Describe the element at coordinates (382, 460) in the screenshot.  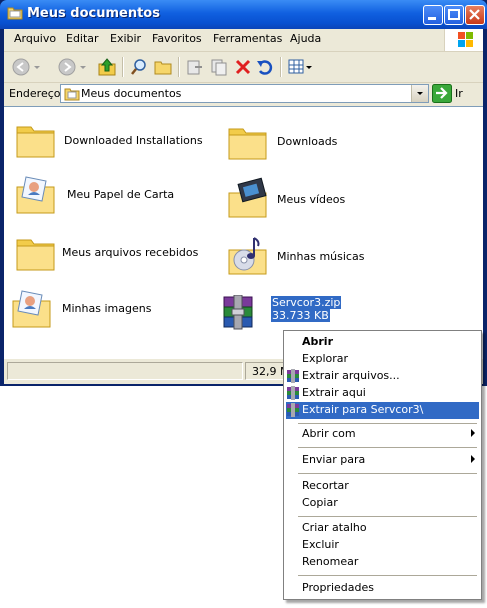
I see `menu-item-enviar-para: Enviar para` at that location.